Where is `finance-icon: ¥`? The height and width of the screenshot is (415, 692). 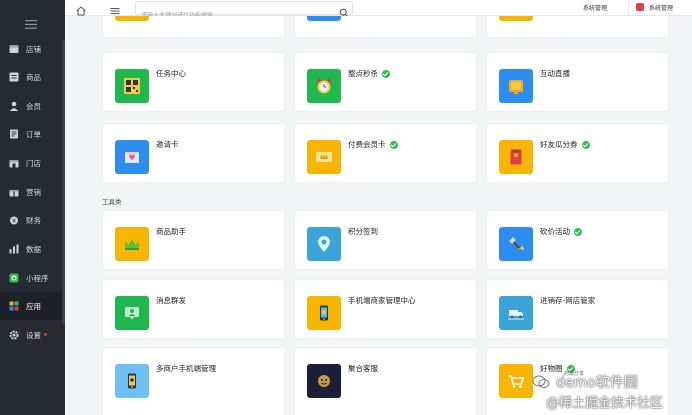 finance-icon: ¥ is located at coordinates (14, 220).